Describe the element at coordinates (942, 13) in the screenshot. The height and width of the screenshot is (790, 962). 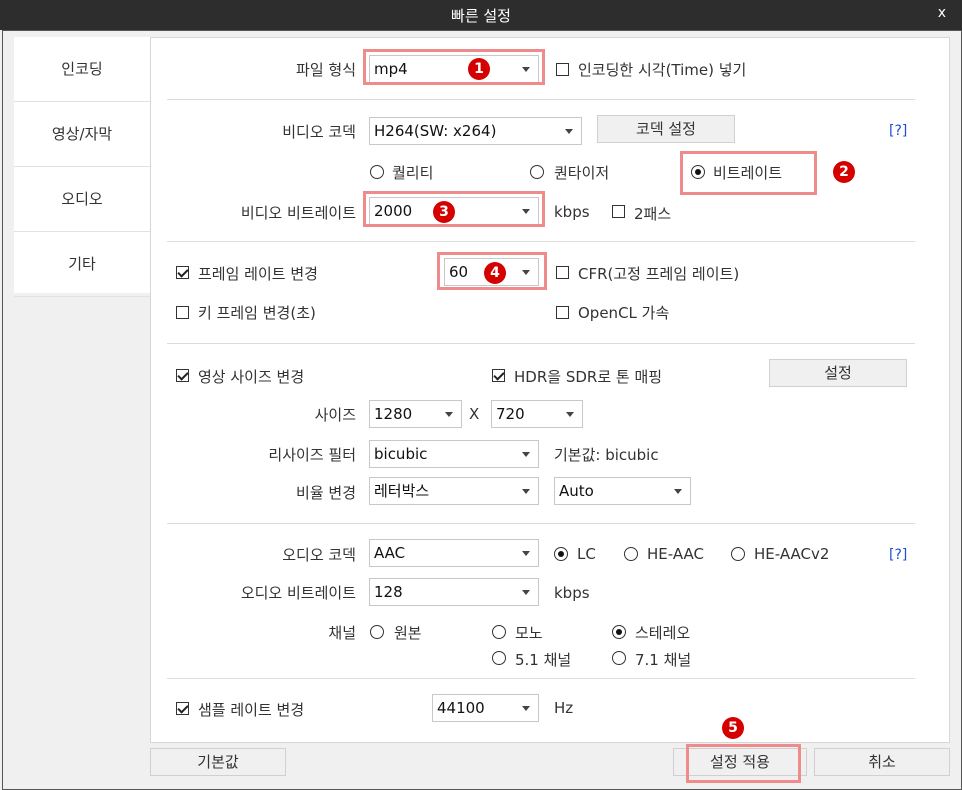
I see `close-icon: x` at that location.